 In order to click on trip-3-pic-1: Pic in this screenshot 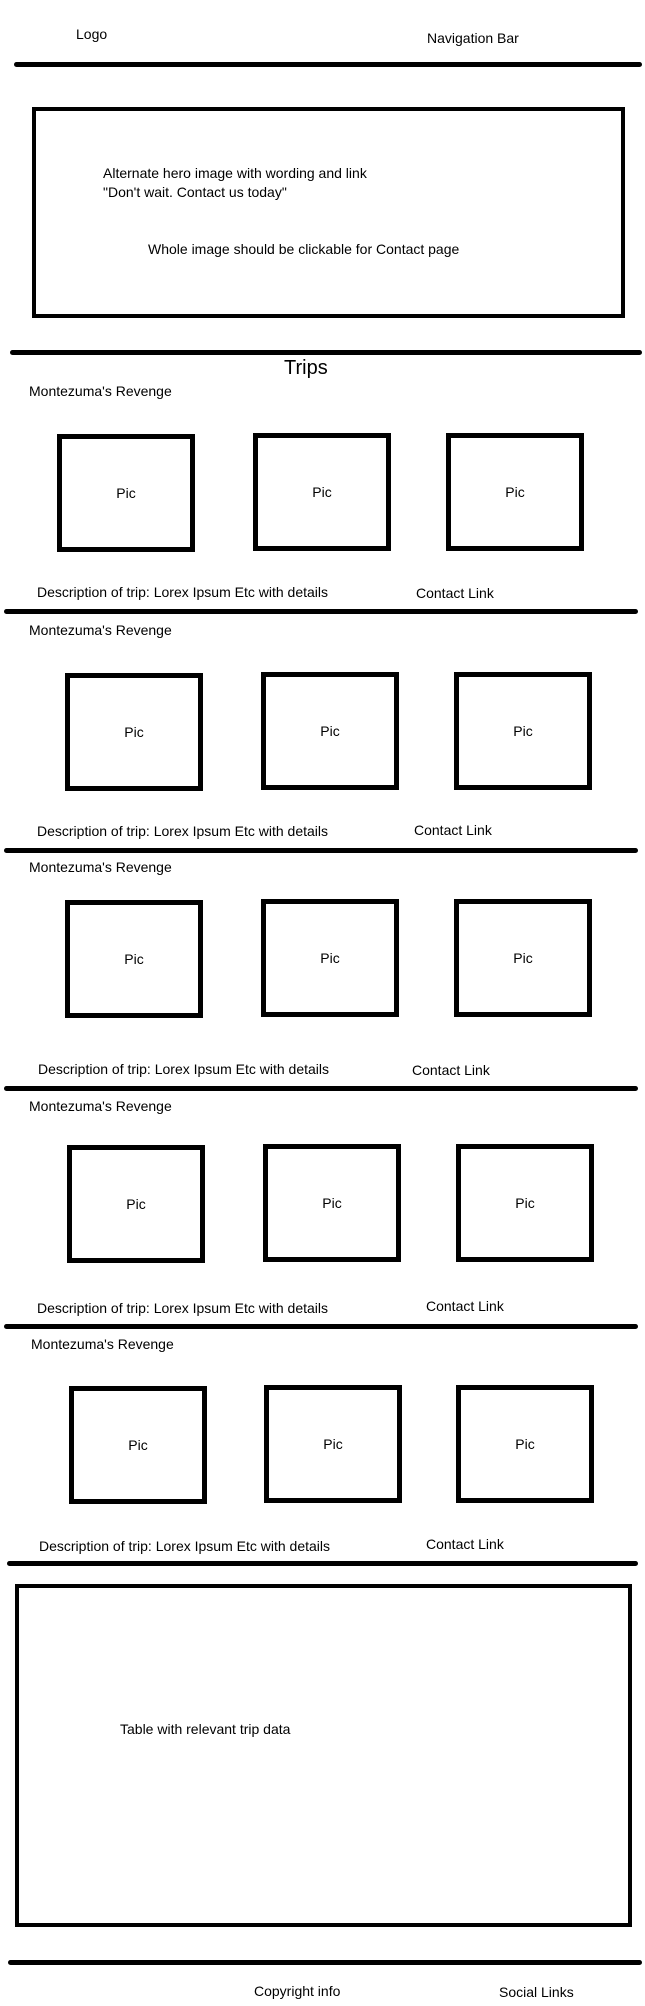, I will do `click(134, 959)`.